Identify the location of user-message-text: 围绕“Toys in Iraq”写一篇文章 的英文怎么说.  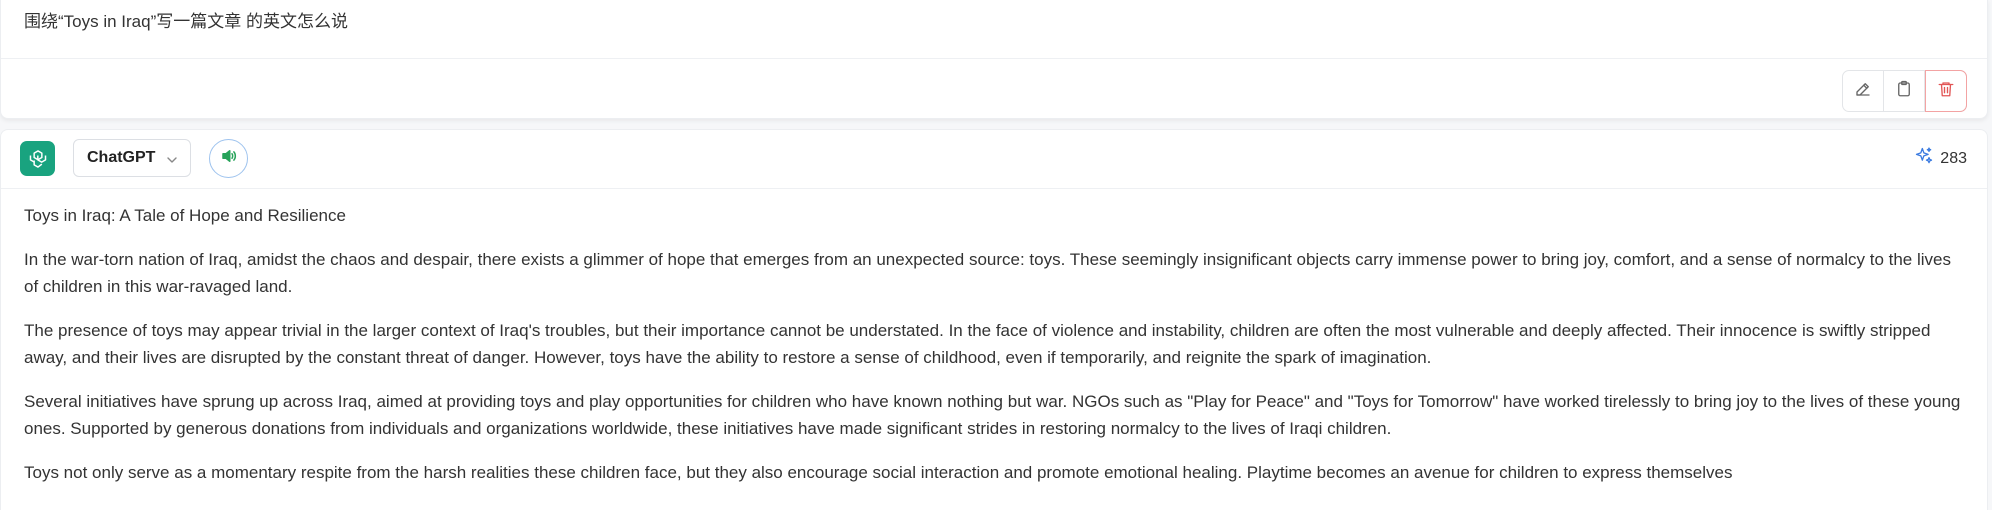
(186, 21).